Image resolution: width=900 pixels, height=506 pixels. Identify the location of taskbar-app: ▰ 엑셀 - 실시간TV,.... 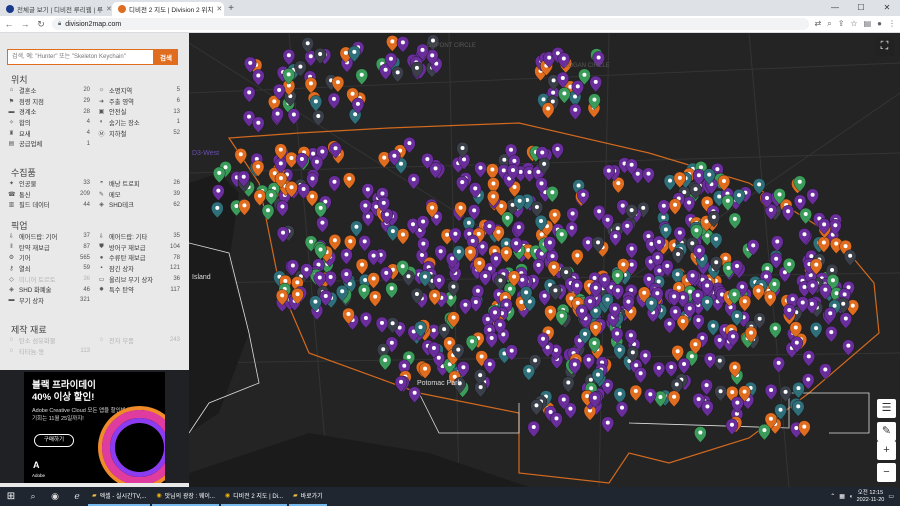
(119, 496).